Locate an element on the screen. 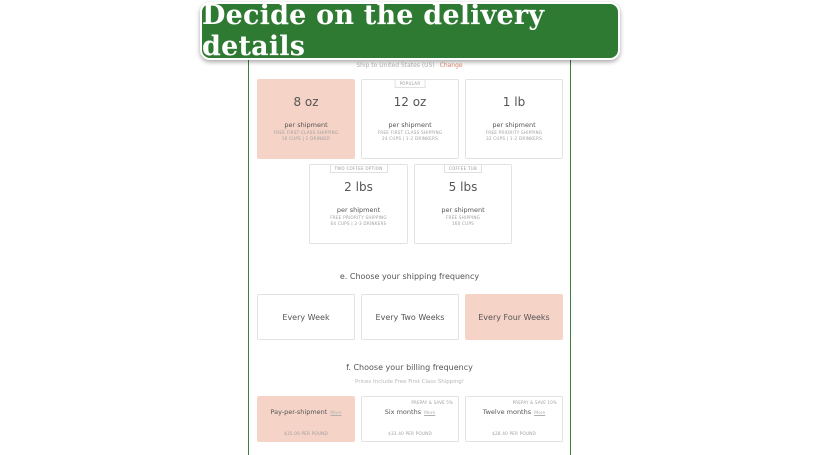 This screenshot has height=455, width=814. two-coffee-badge: TWO COFFEE OPTION is located at coordinates (358, 168).